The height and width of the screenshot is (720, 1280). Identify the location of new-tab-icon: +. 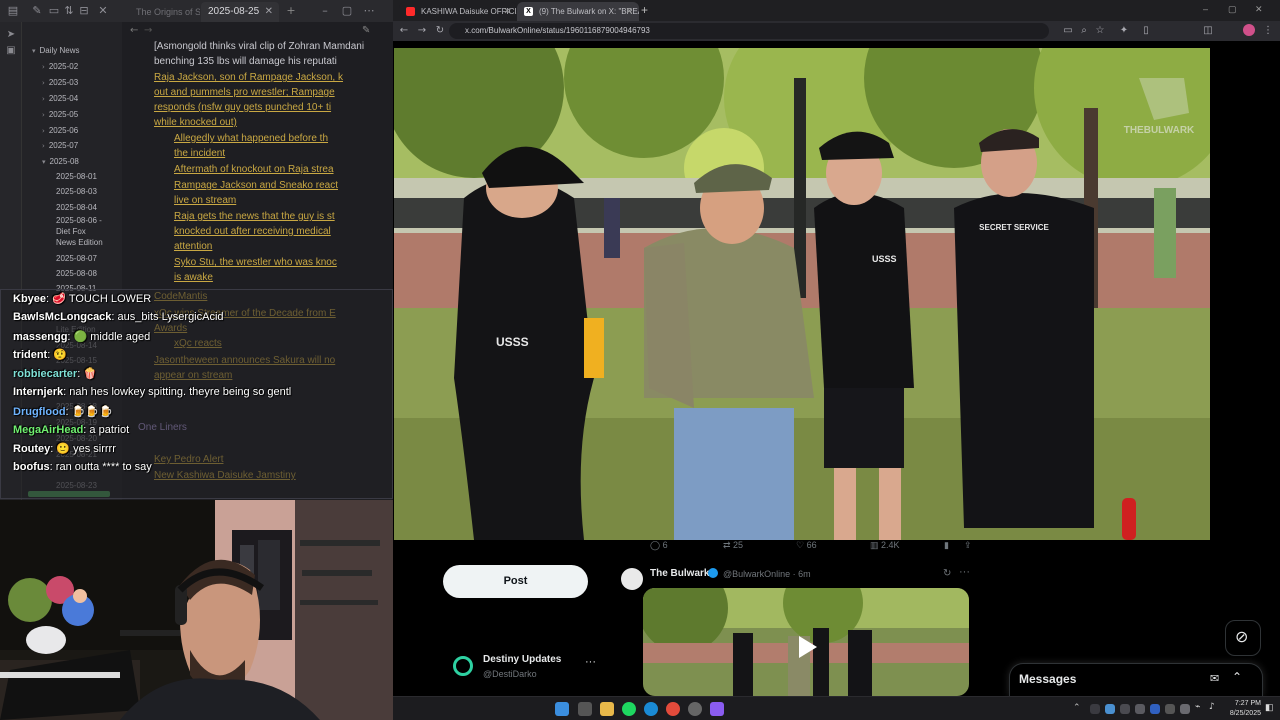
(291, 11).